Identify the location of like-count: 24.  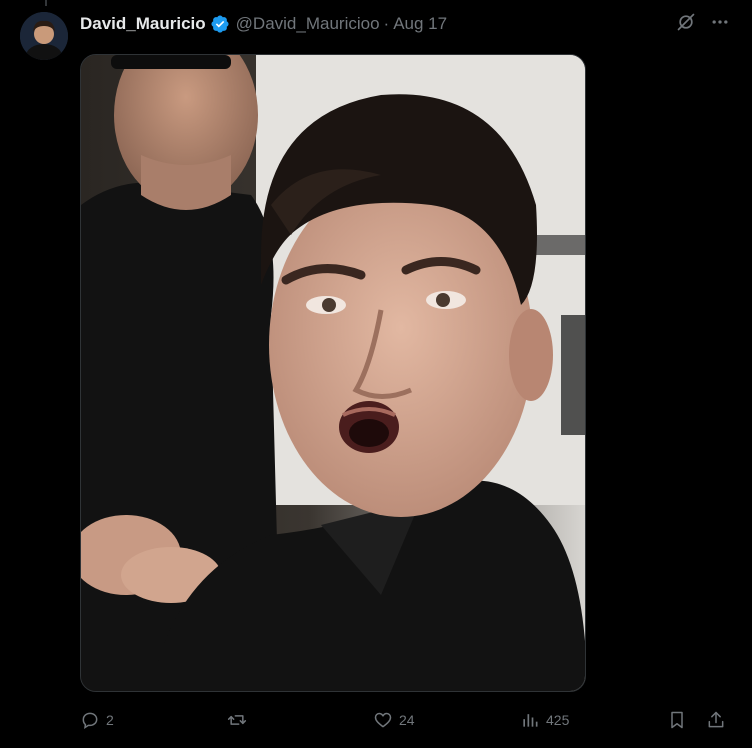
(407, 720).